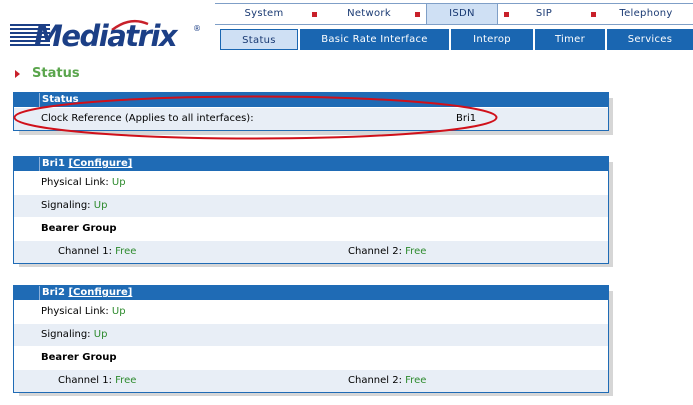 This screenshot has height=405, width=693. Describe the element at coordinates (311, 164) in the screenshot. I see `bri1-panel-header: Bri1 [Configure]` at that location.